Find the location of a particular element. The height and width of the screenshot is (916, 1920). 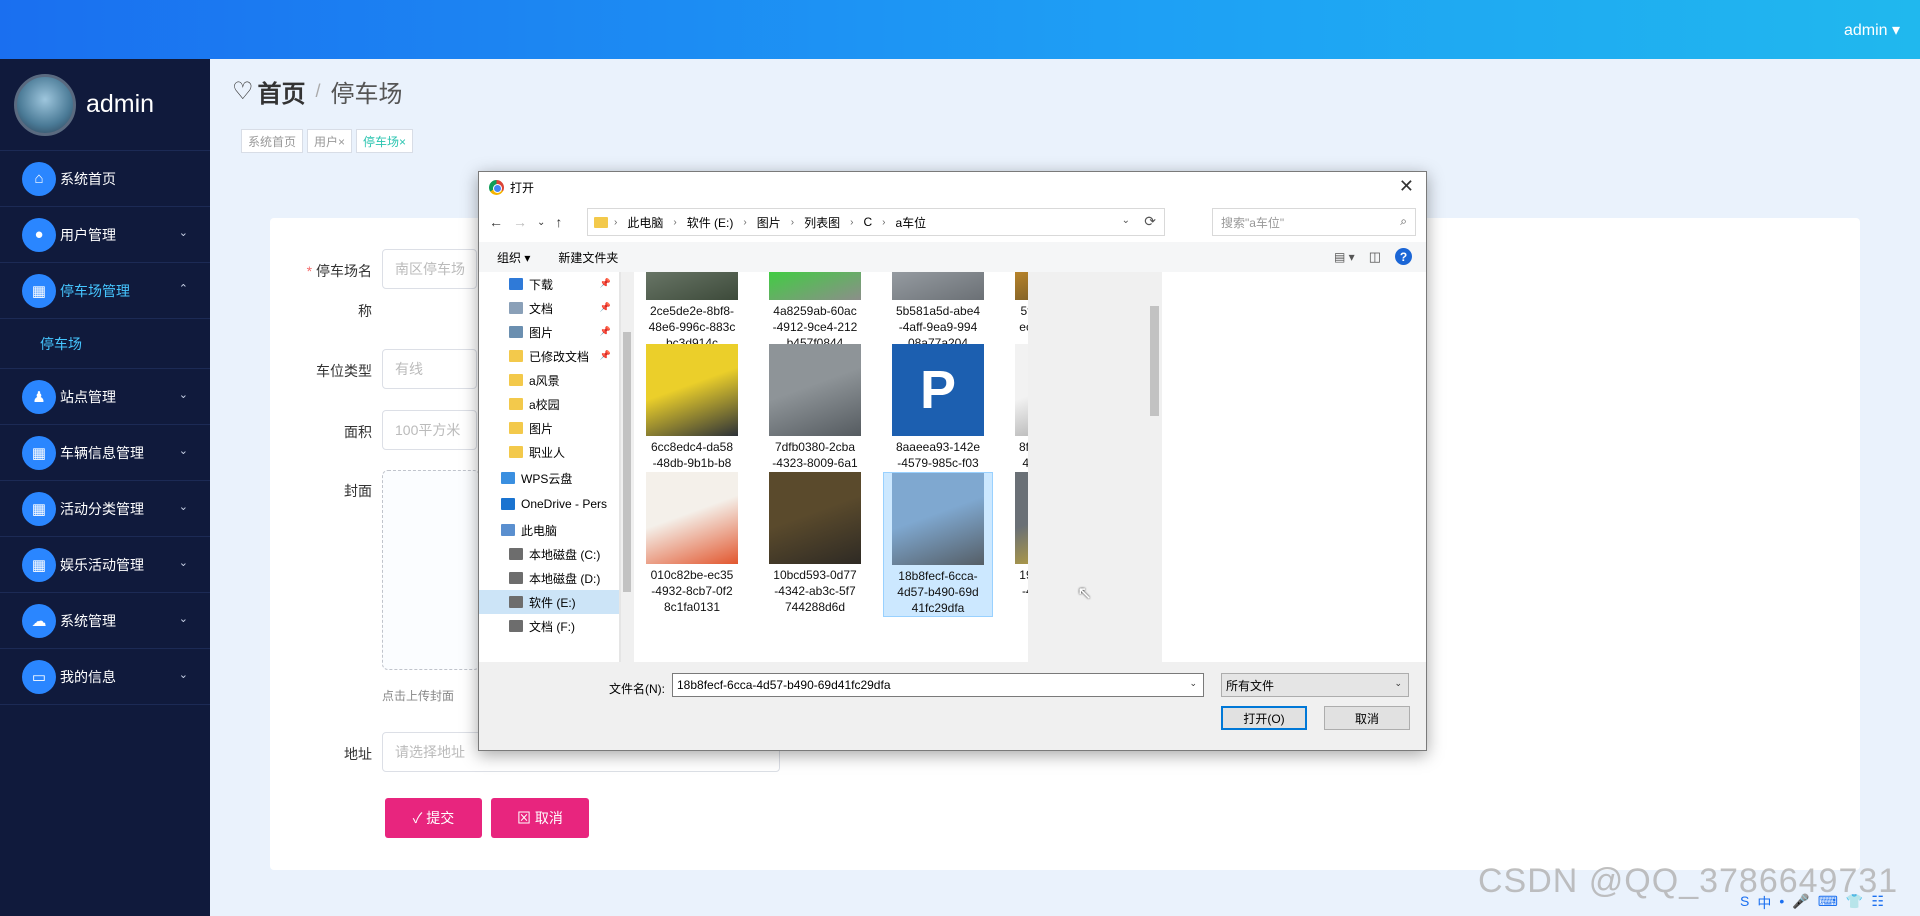

tree-item: a校园 is located at coordinates (549, 404).